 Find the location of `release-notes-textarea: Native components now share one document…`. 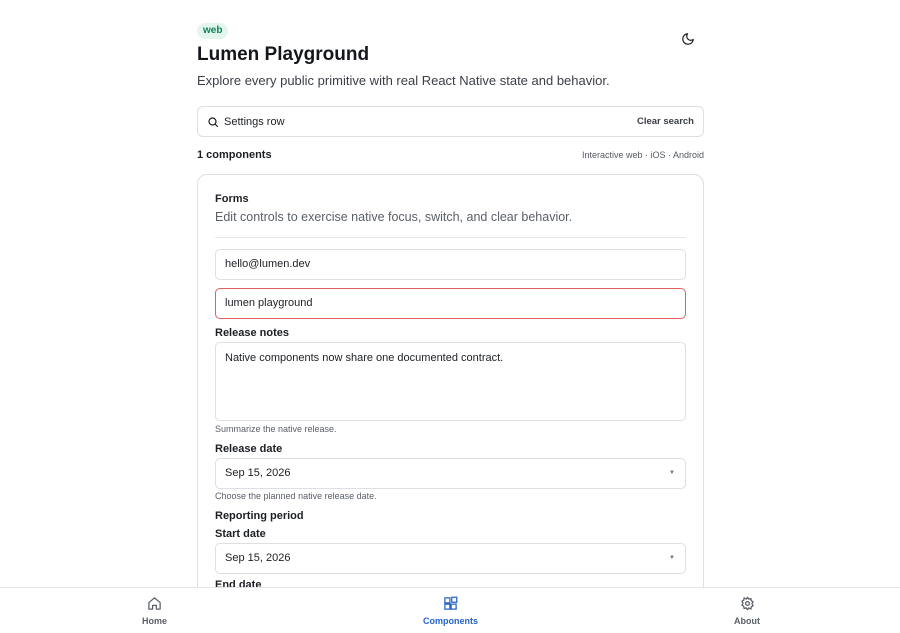

release-notes-textarea: Native components now share one document… is located at coordinates (450, 381).